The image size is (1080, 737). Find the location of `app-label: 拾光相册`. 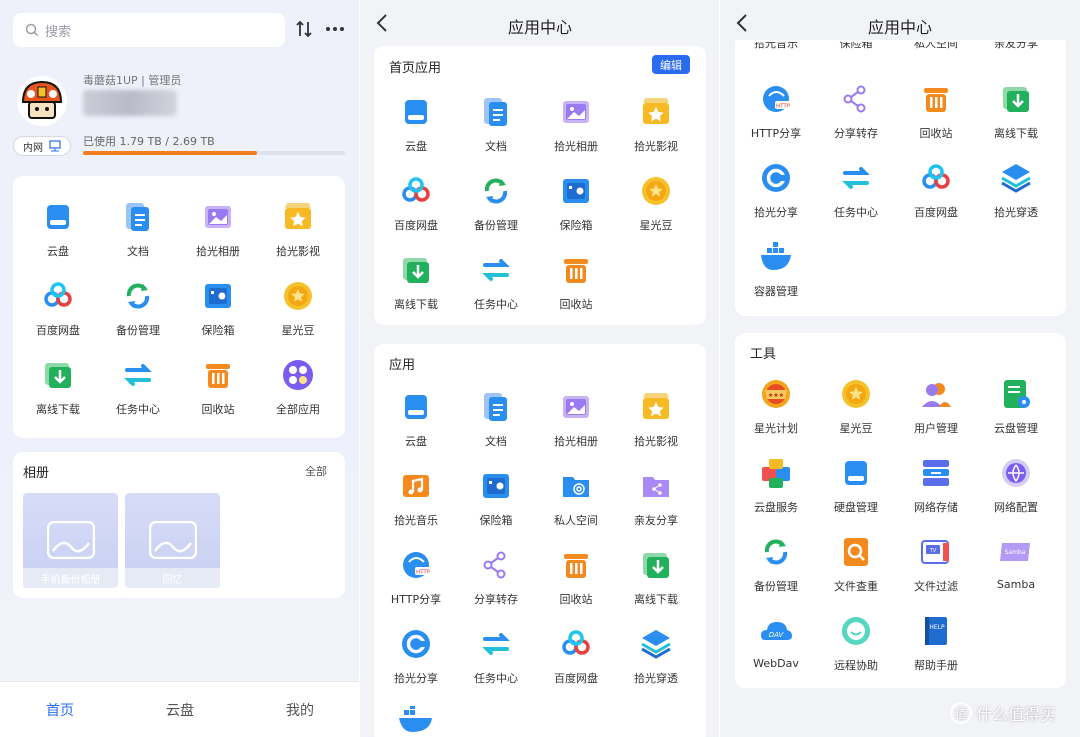

app-label: 拾光相册 is located at coordinates (576, 441).